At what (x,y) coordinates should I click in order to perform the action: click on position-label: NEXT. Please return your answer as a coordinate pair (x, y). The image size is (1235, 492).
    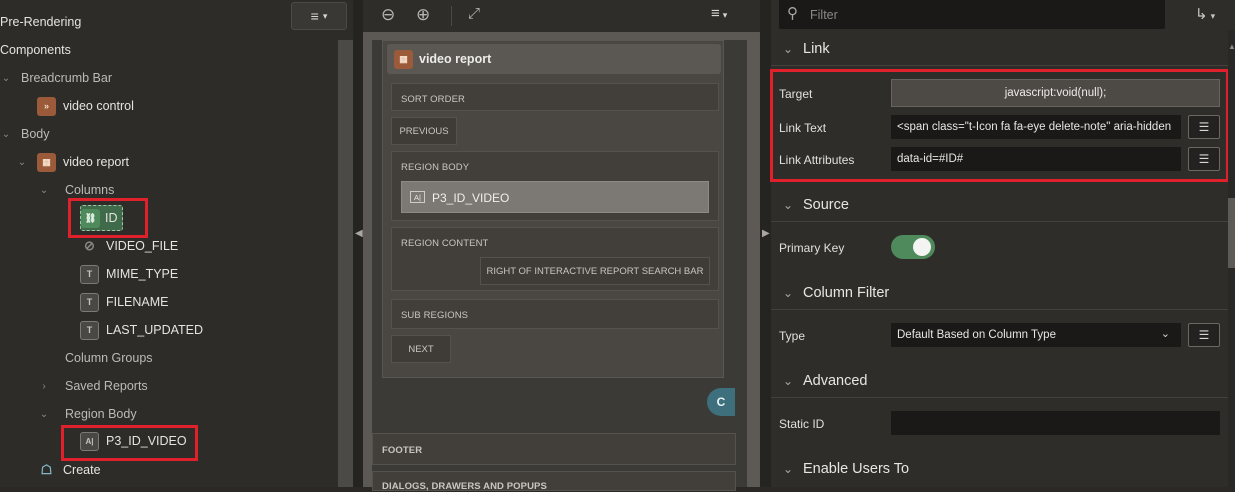
    Looking at the image, I should click on (421, 349).